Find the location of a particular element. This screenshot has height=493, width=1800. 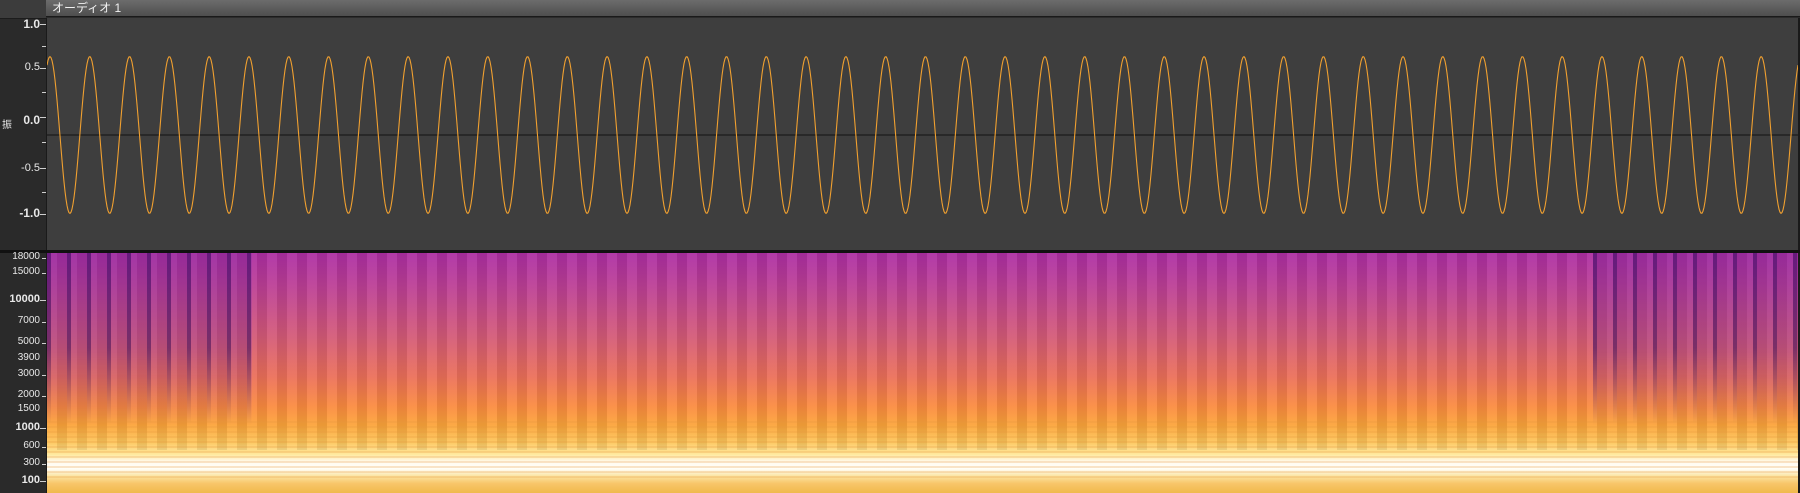

track-name: オーディオ 1 is located at coordinates (87, 8).